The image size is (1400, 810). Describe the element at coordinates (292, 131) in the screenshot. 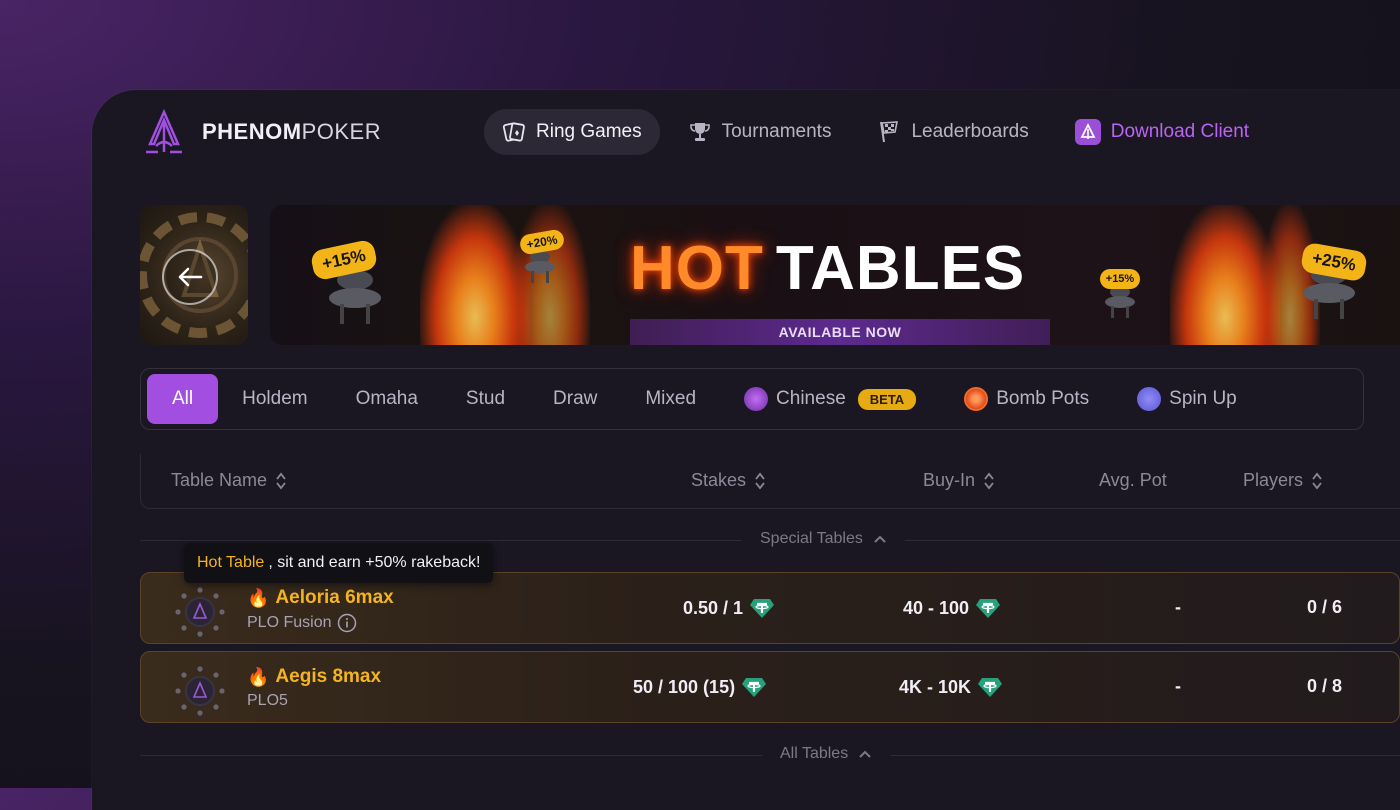

I see `brand-name: PHENOMPOKER` at that location.